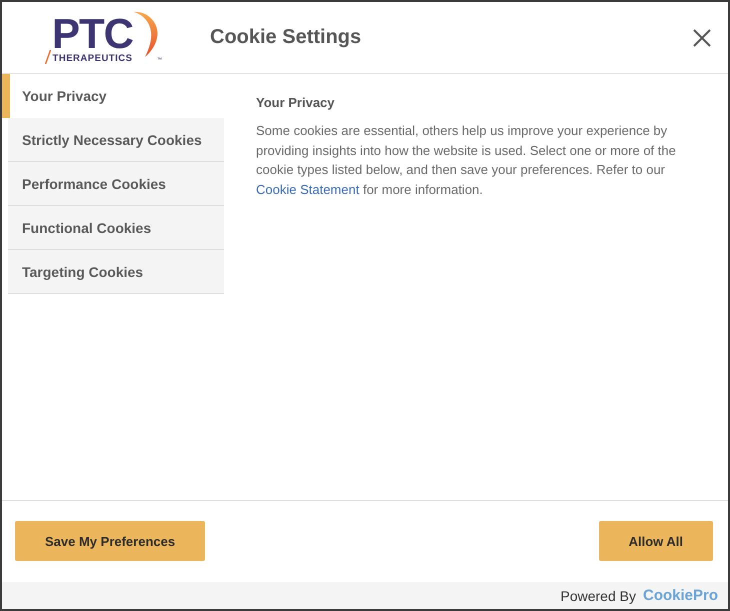 Image resolution: width=730 pixels, height=611 pixels. Describe the element at coordinates (655, 541) in the screenshot. I see `allow-all-button: Allow All` at that location.